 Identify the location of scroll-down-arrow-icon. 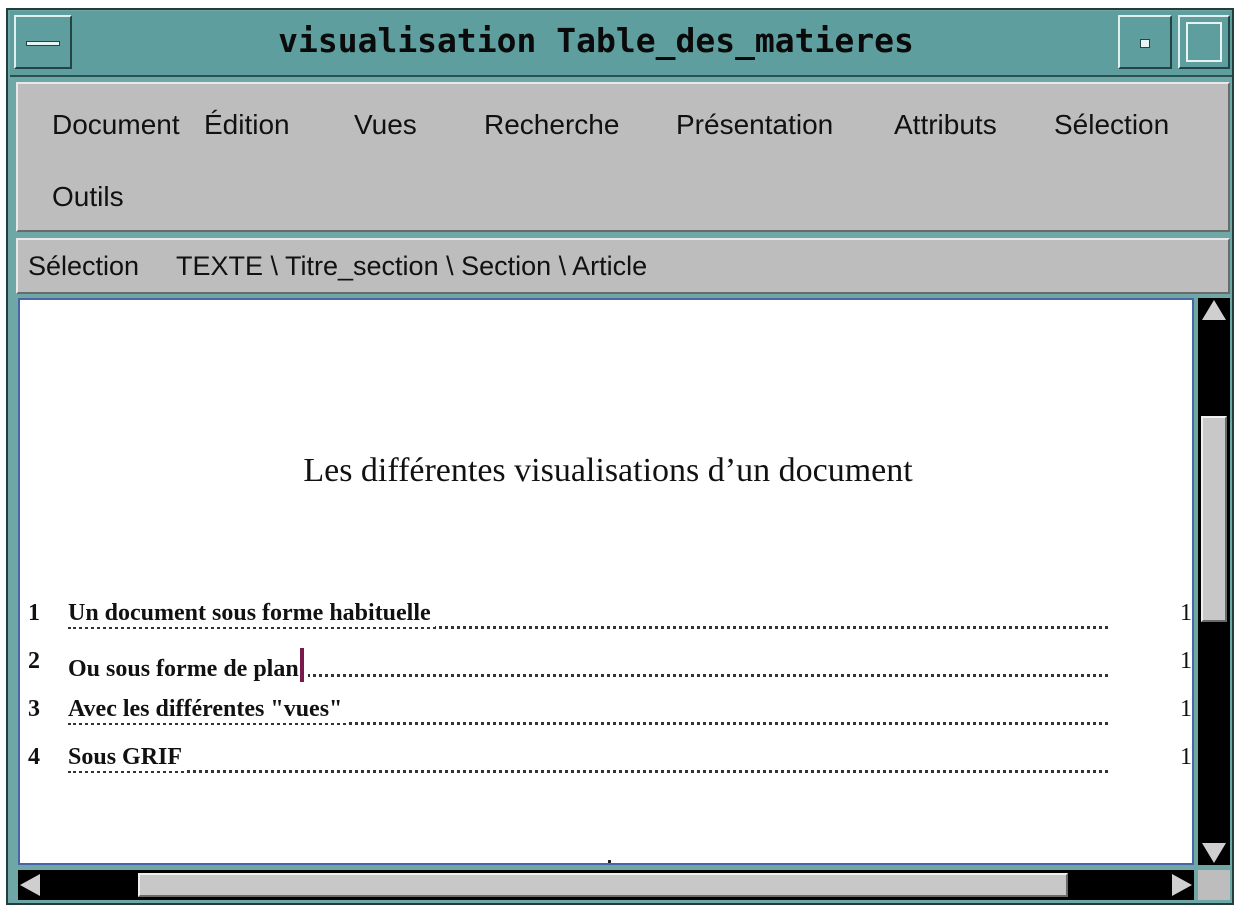
(1214, 853).